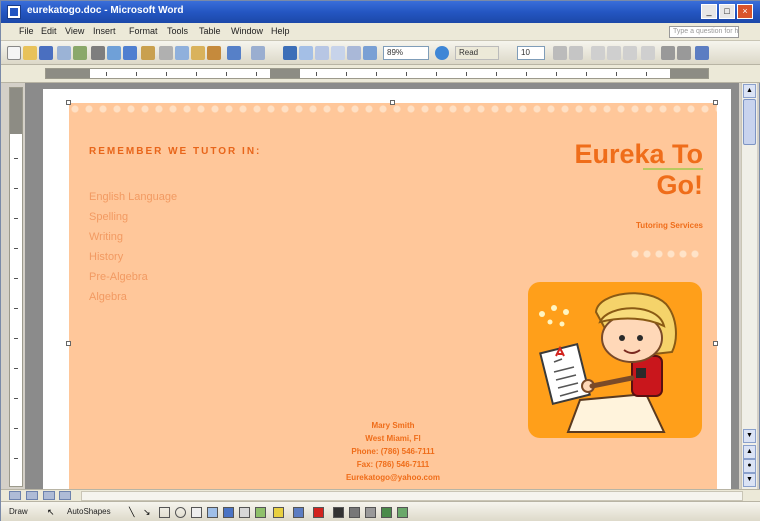  Describe the element at coordinates (48, 495) in the screenshot. I see `print-layout-view-icon` at that location.